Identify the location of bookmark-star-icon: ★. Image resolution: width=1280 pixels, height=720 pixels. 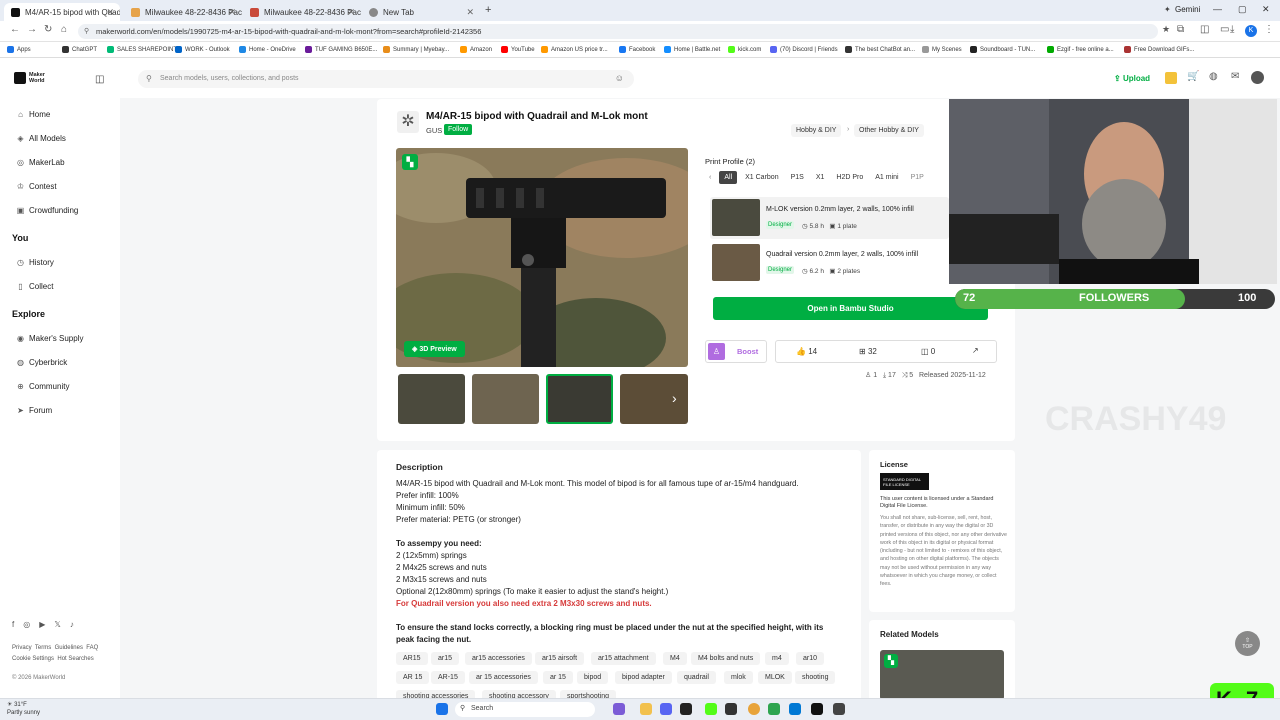
(1166, 29).